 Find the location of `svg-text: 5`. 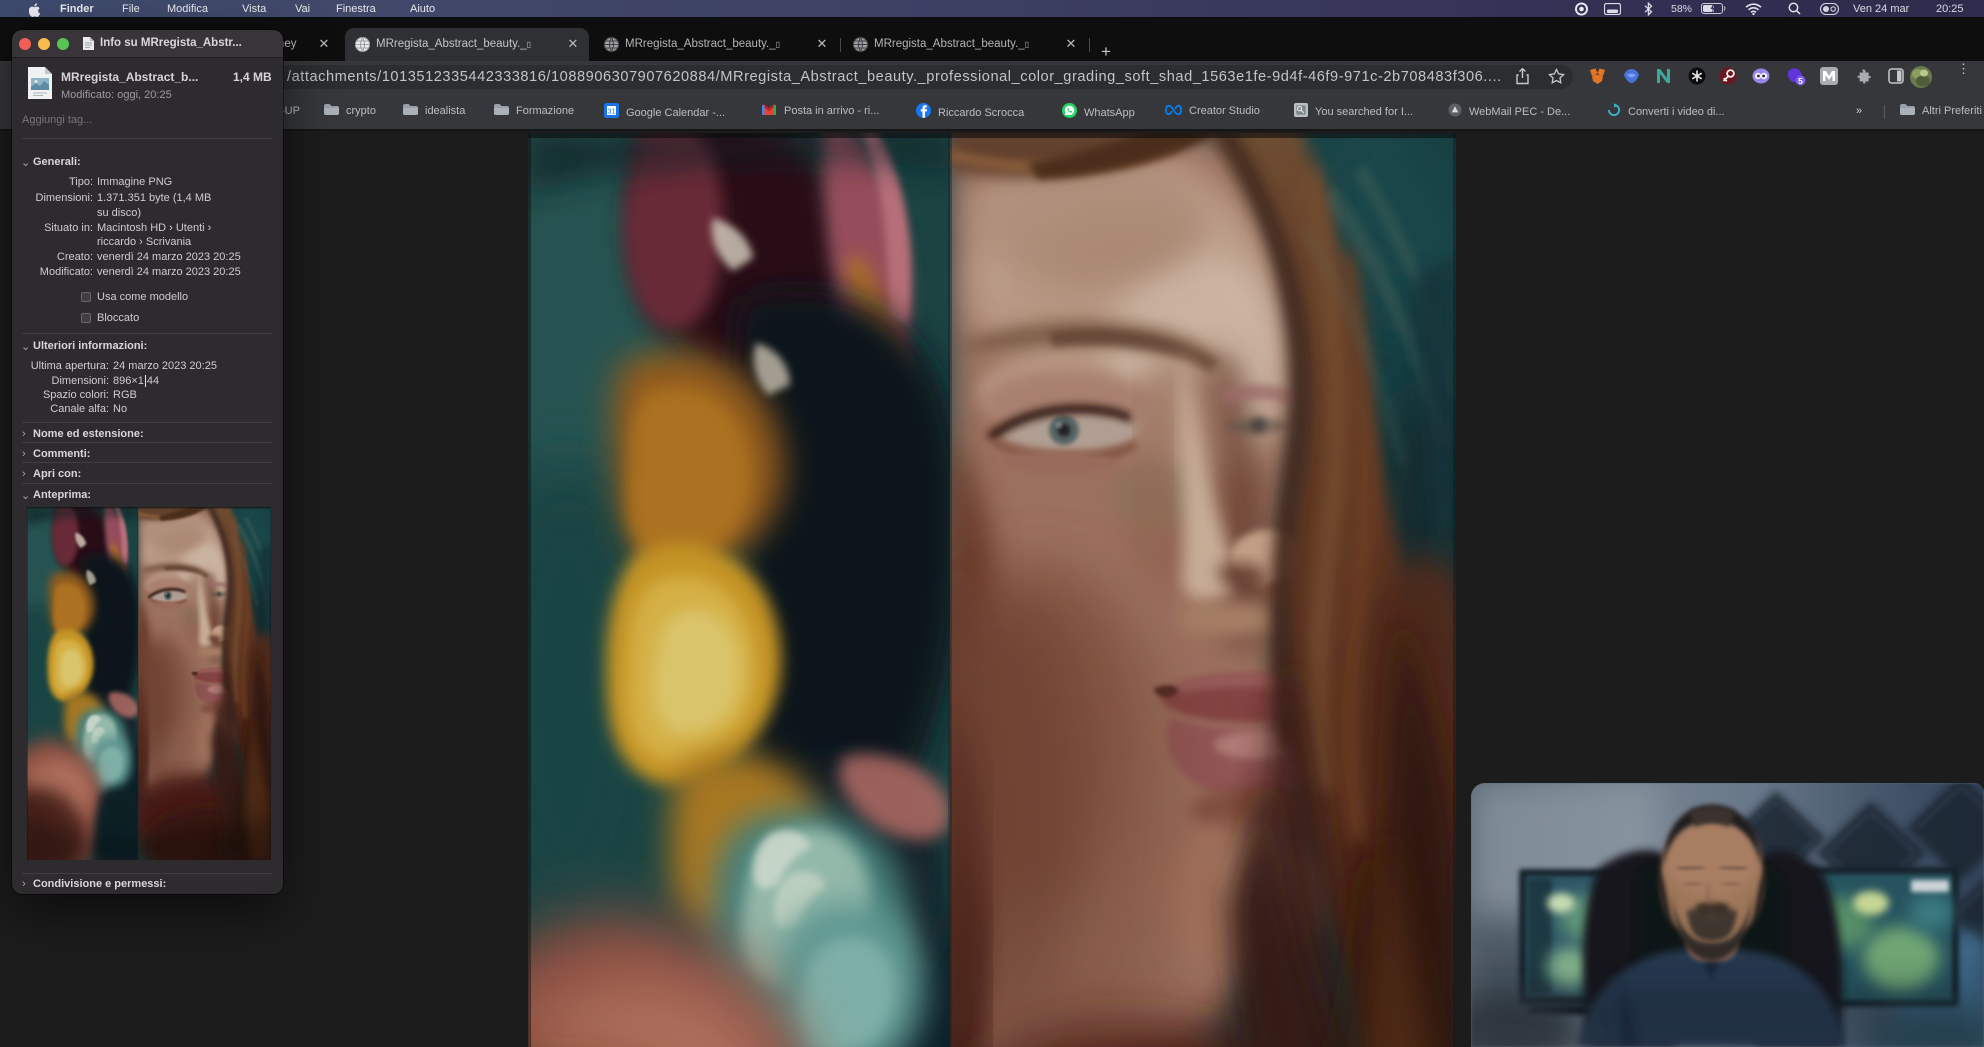

svg-text: 5 is located at coordinates (1800, 81).